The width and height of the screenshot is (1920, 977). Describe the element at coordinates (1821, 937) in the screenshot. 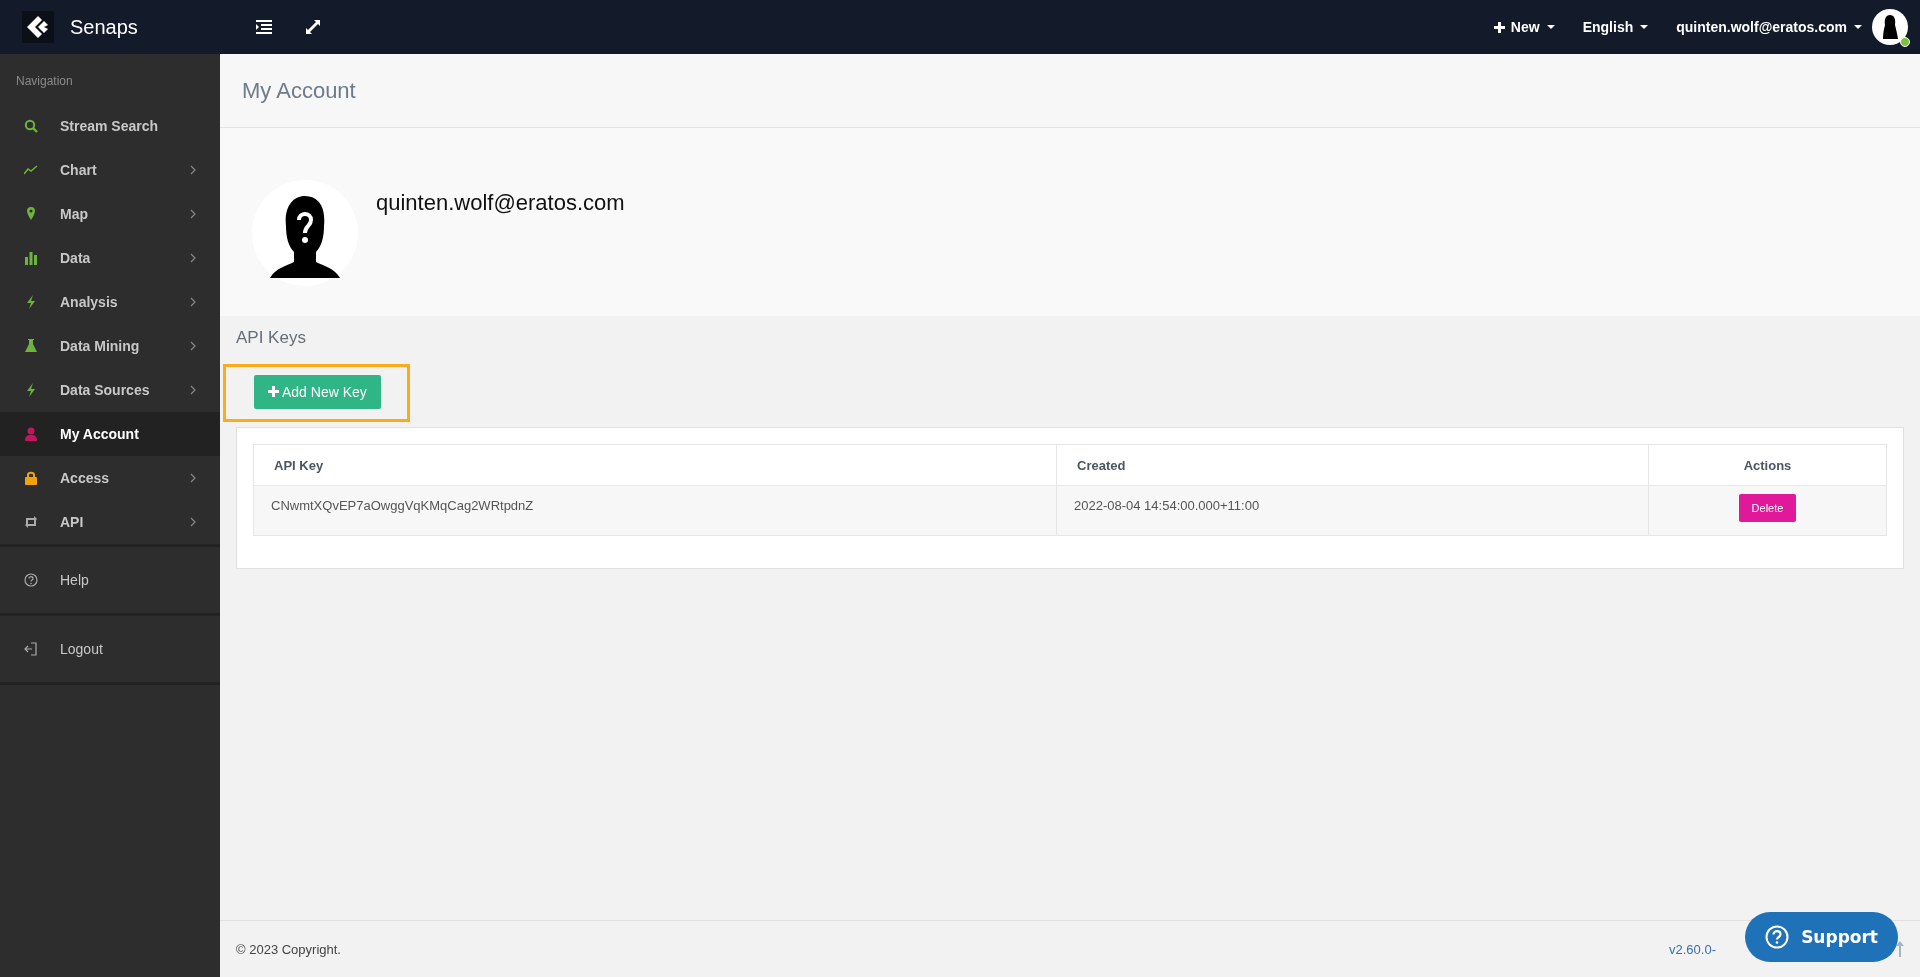

I see `support-button: Support` at that location.